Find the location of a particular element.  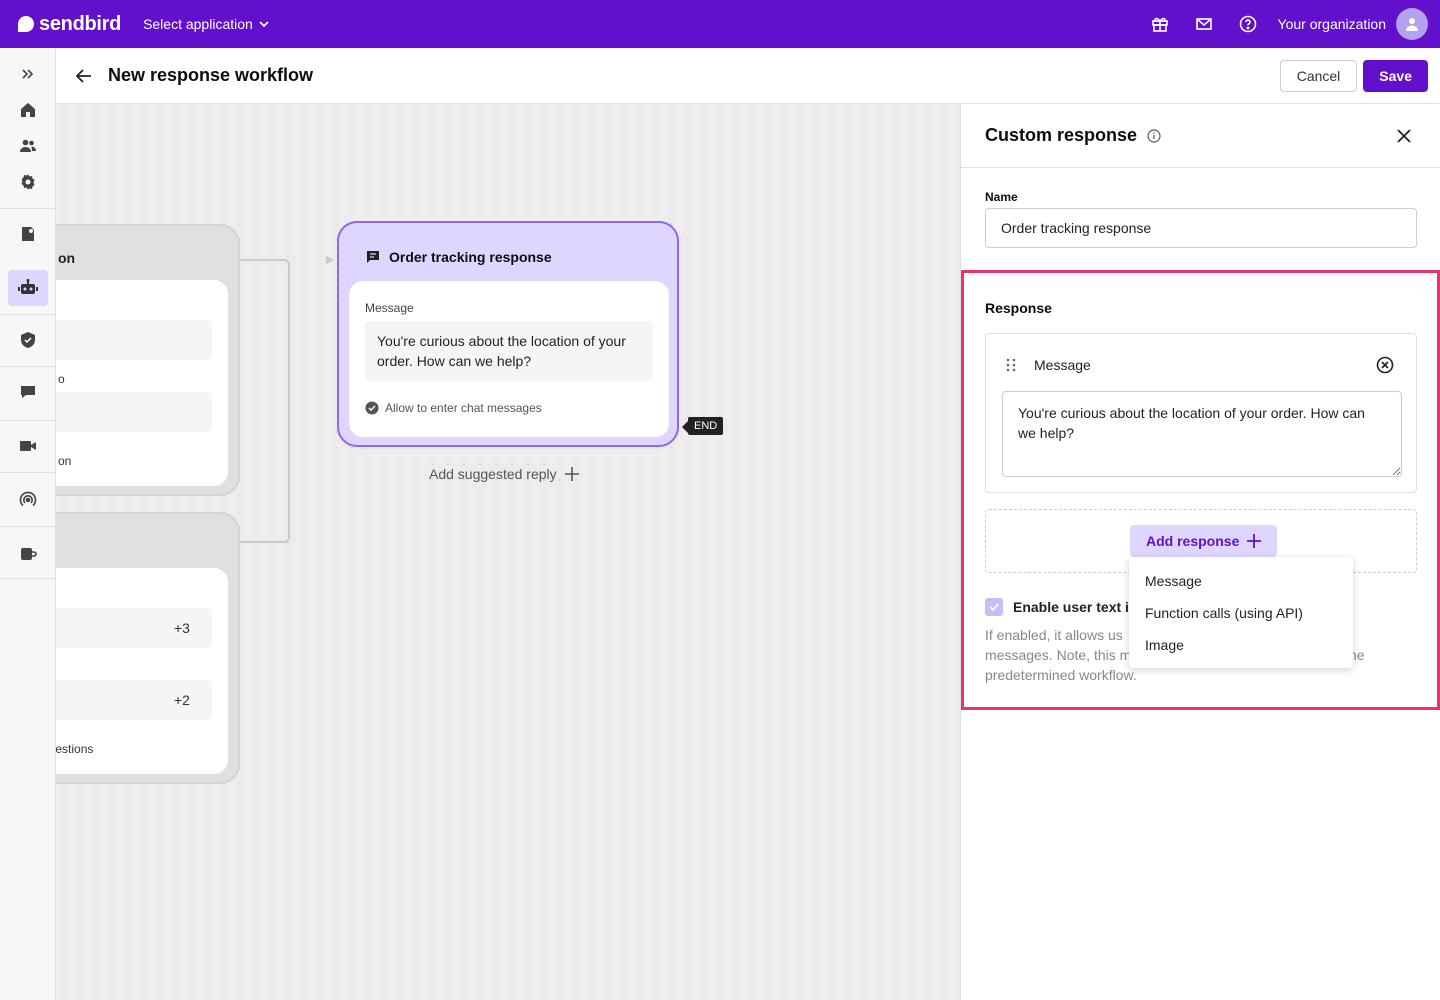

response-label: Response is located at coordinates (1018, 308).